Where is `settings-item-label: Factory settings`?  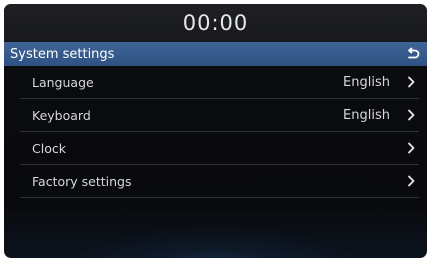
settings-item-label: Factory settings is located at coordinates (82, 181).